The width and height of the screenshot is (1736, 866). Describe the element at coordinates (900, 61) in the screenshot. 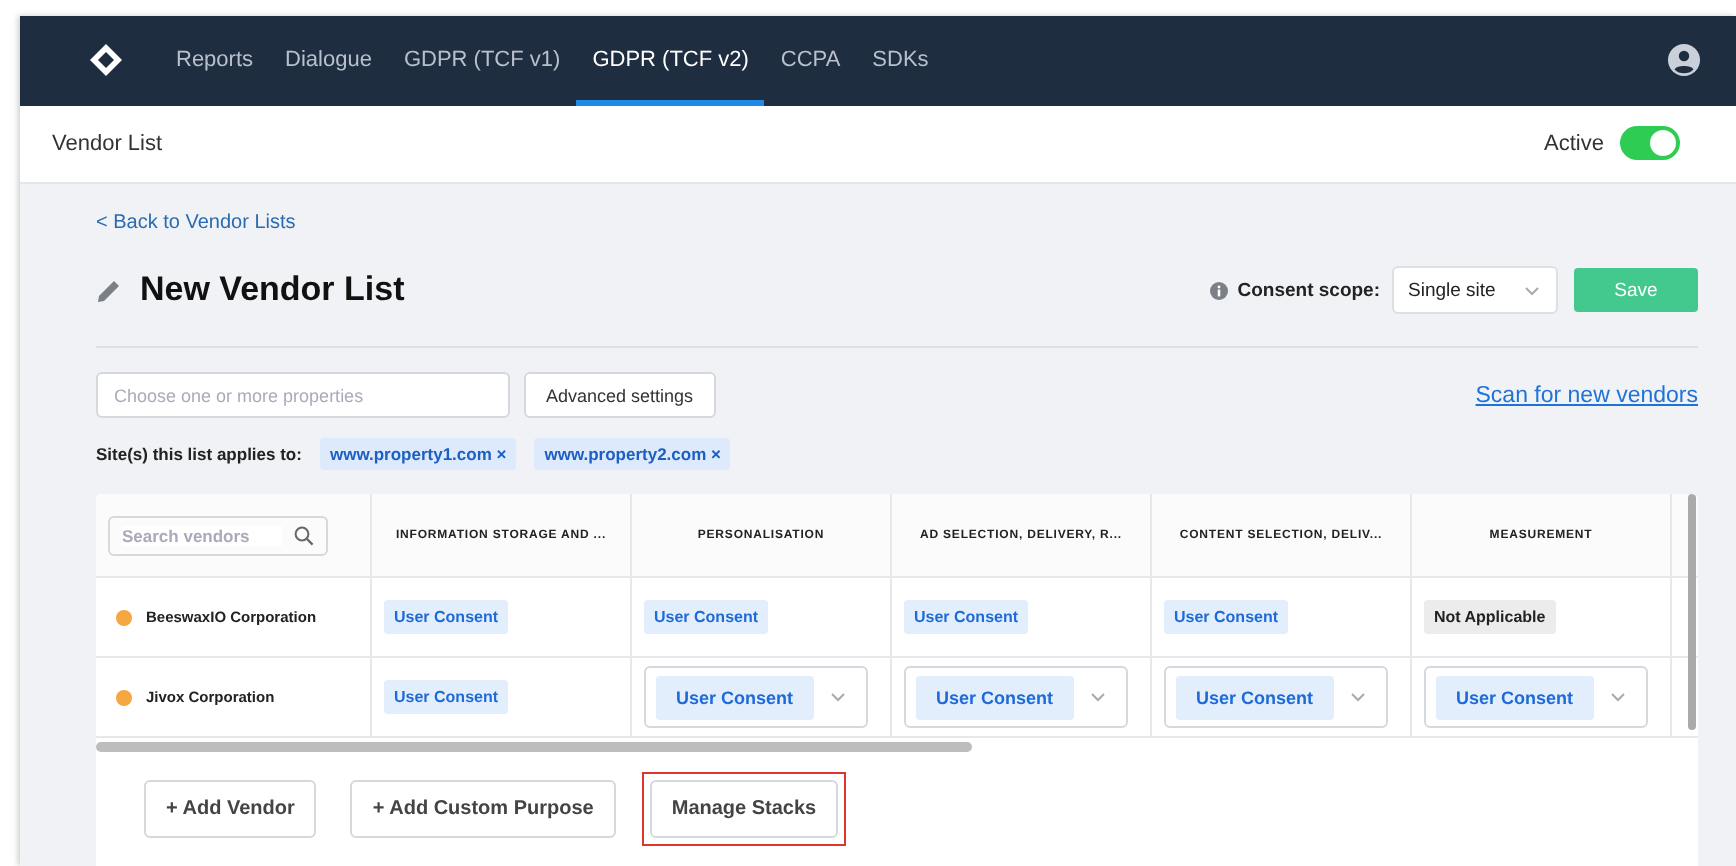

I see `nav-tab: SDKs` at that location.